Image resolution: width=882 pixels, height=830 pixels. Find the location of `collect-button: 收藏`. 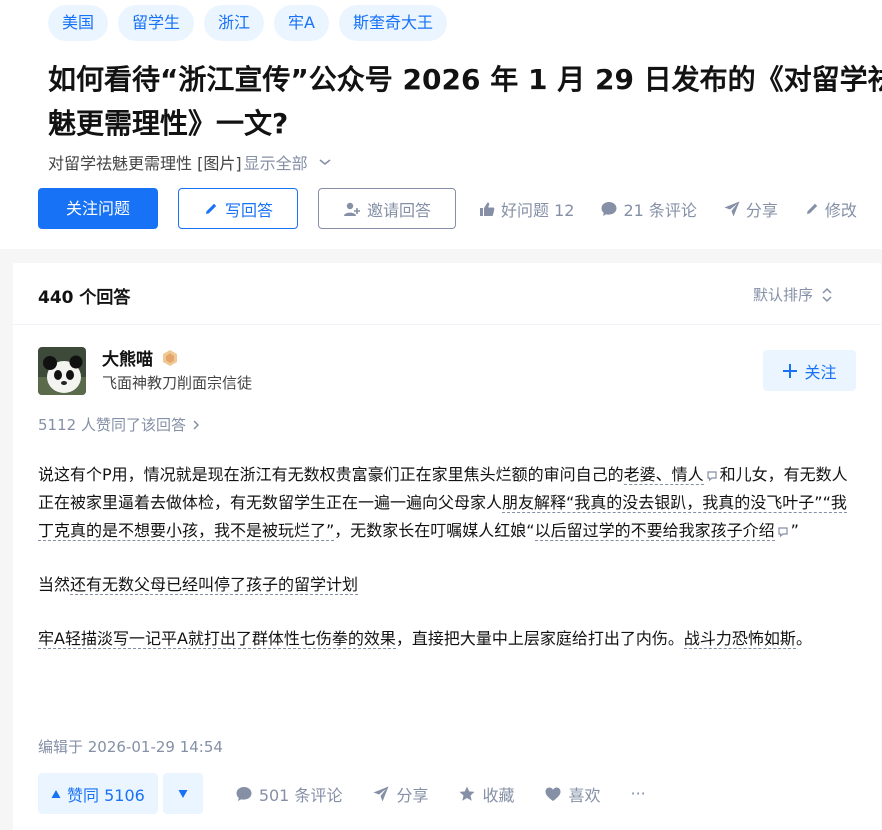

collect-button: 收藏 is located at coordinates (486, 794).